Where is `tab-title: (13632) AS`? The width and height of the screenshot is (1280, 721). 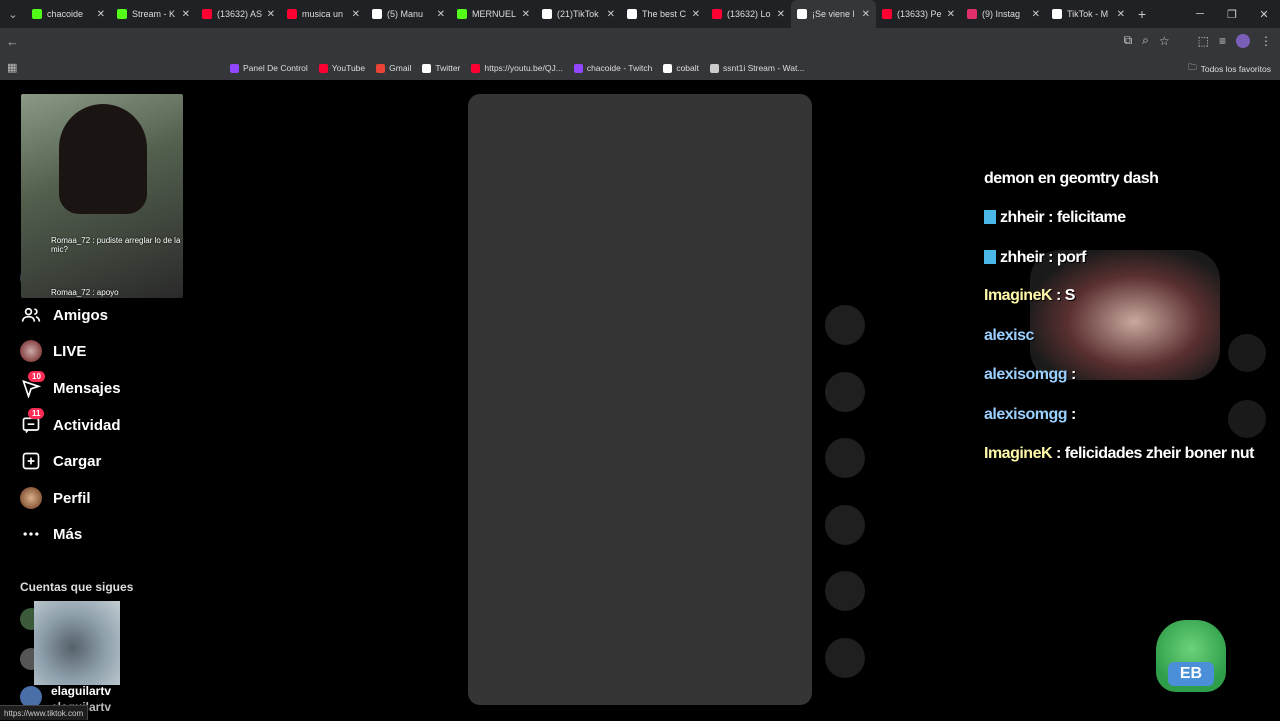
tab-title: (13632) AS is located at coordinates (239, 14).